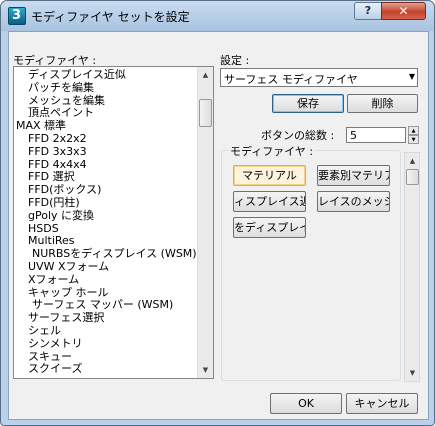  Describe the element at coordinates (57, 151) in the screenshot. I see `modifier-list-item: FFD 3x3x3` at that location.